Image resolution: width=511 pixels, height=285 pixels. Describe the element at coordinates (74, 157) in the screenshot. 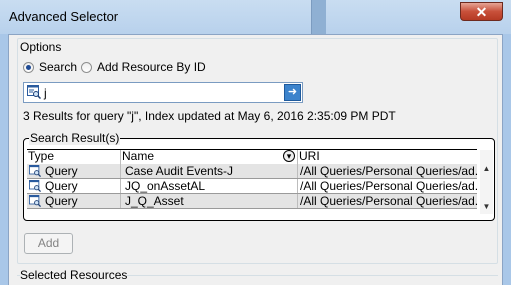

I see `column-type: Type` at that location.